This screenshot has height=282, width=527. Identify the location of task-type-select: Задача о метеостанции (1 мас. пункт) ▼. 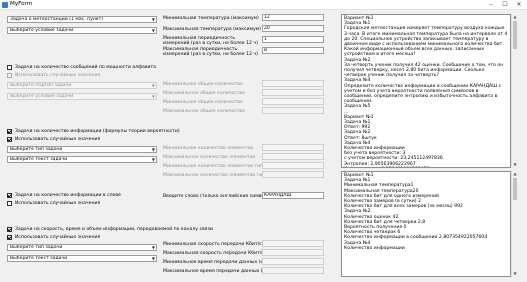
(82, 19).